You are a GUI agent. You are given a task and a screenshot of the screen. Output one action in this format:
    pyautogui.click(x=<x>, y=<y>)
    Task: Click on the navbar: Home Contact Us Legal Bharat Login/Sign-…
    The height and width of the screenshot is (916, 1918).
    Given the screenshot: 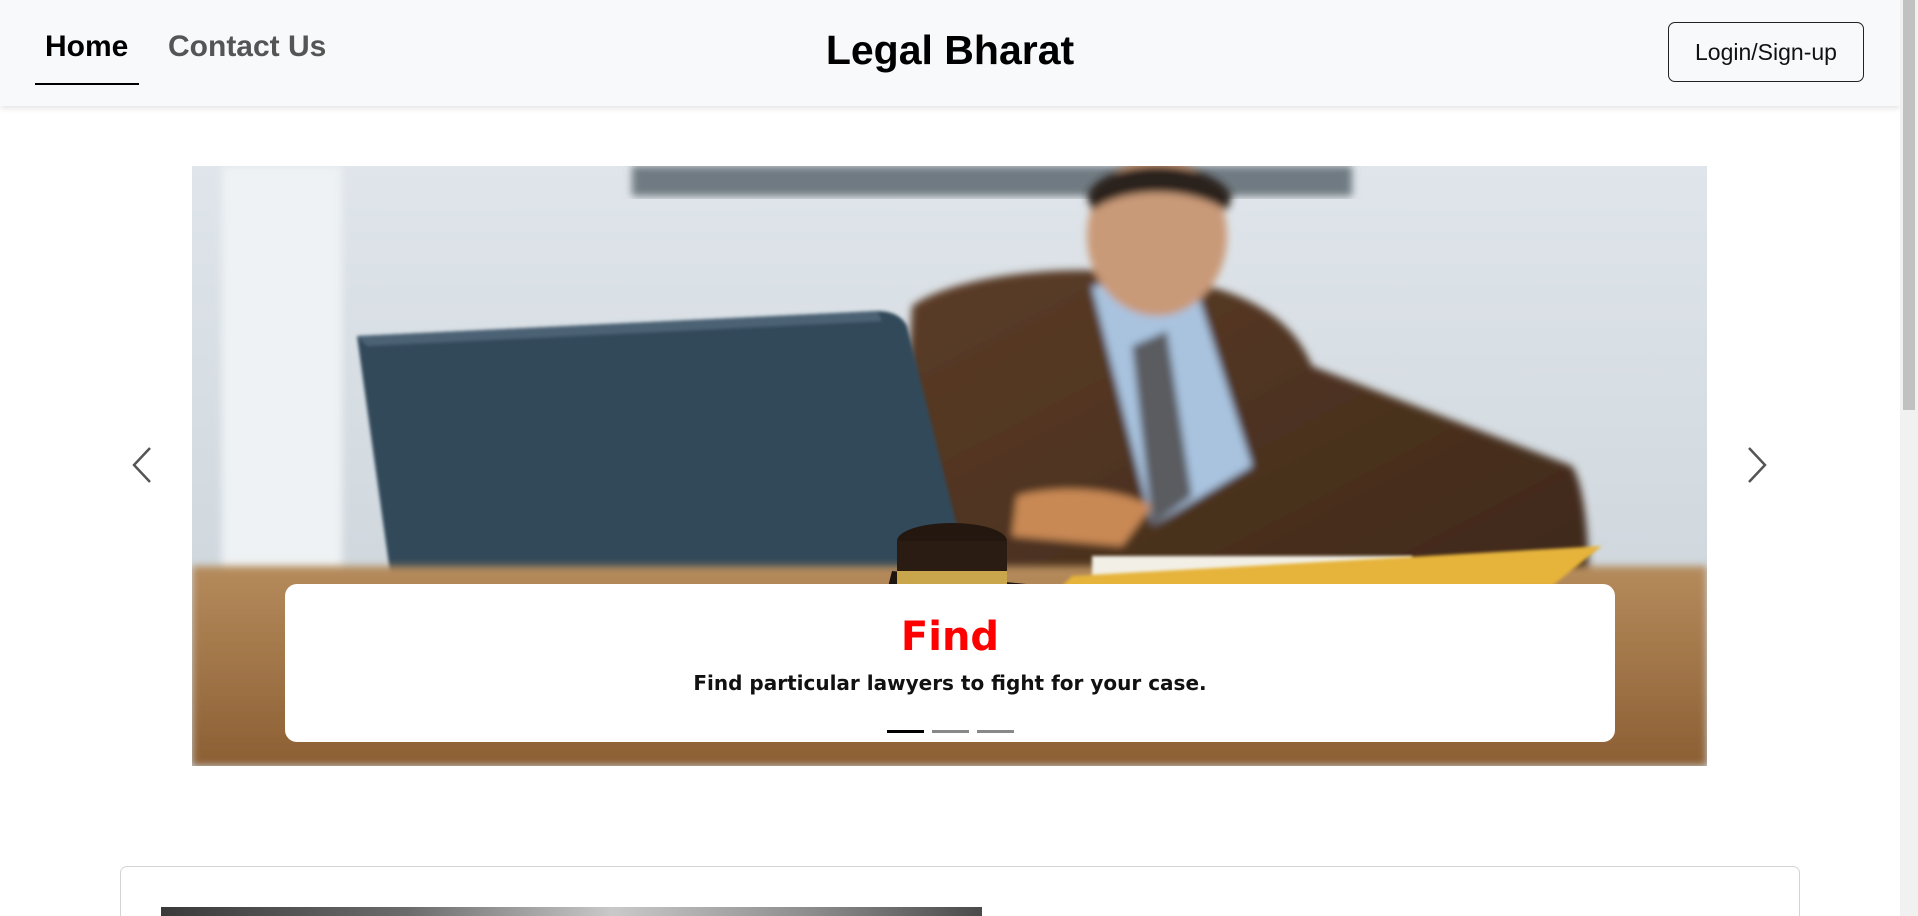 What is the action you would take?
    pyautogui.click(x=950, y=53)
    